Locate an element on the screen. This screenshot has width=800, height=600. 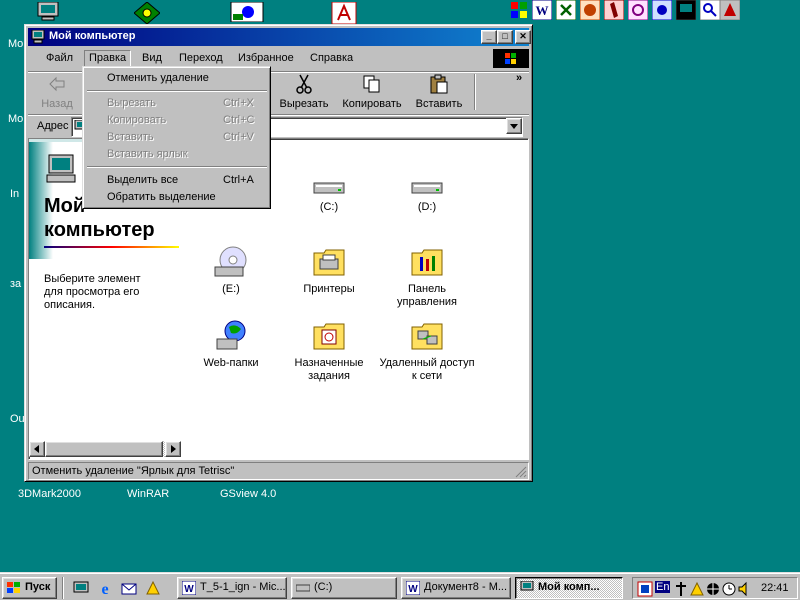
control-panel-folder: Панель управления is located at coordinates (427, 277).